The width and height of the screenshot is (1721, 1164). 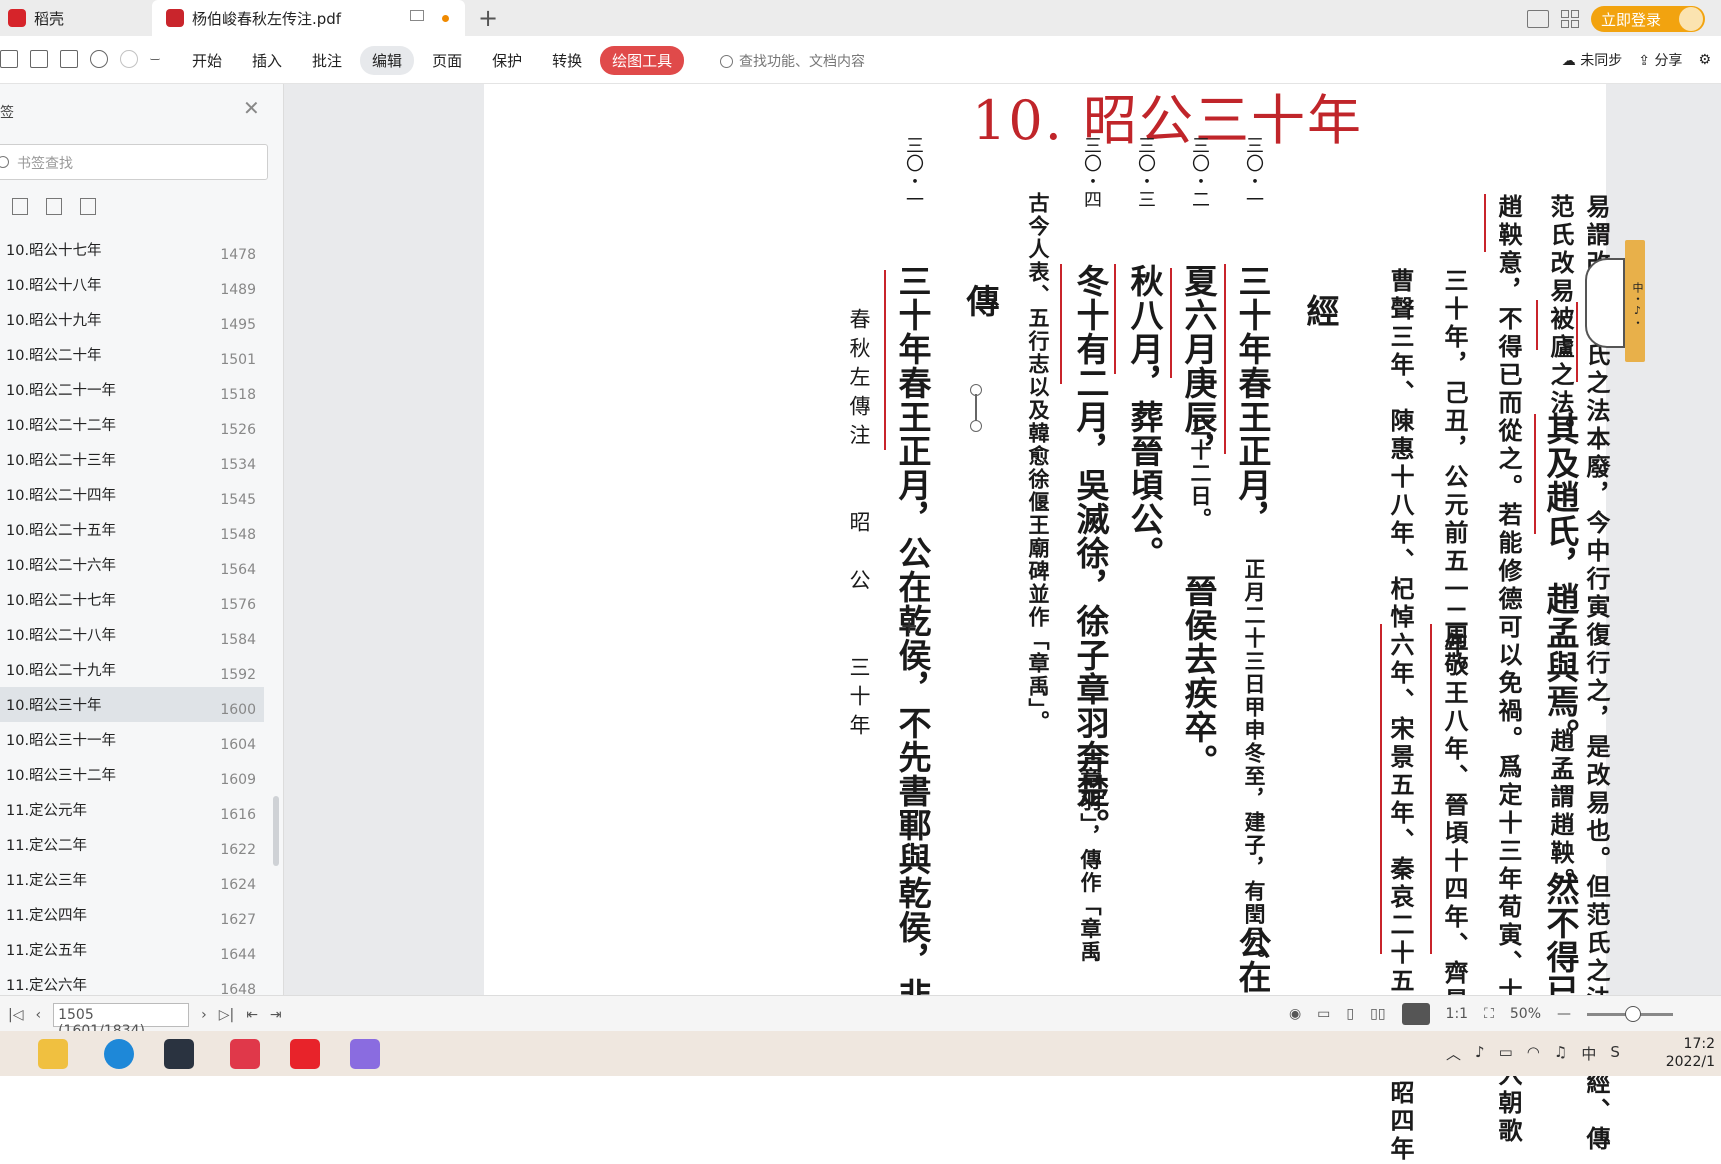 What do you see at coordinates (1537, 19) in the screenshot?
I see `window-layout-icon` at bounding box center [1537, 19].